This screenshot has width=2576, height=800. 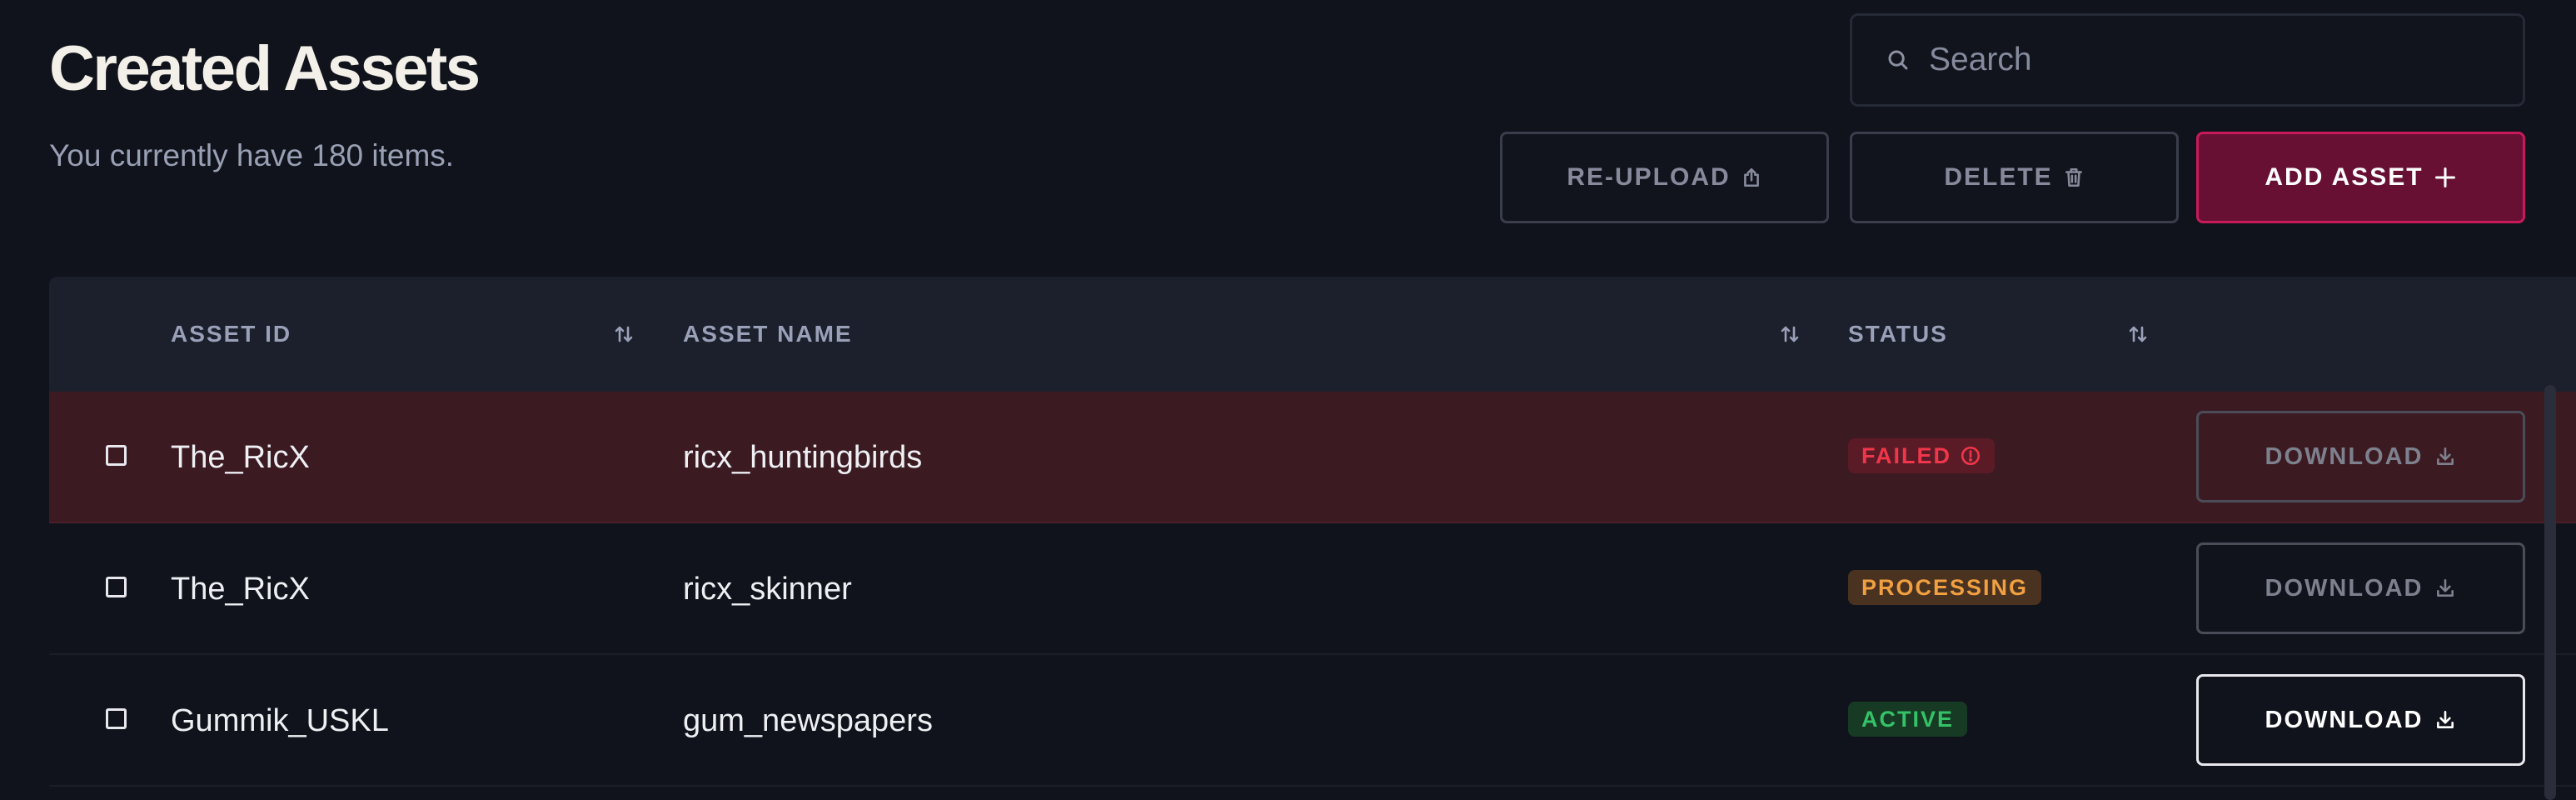 I want to click on status-badge: FAILED, so click(x=1922, y=456).